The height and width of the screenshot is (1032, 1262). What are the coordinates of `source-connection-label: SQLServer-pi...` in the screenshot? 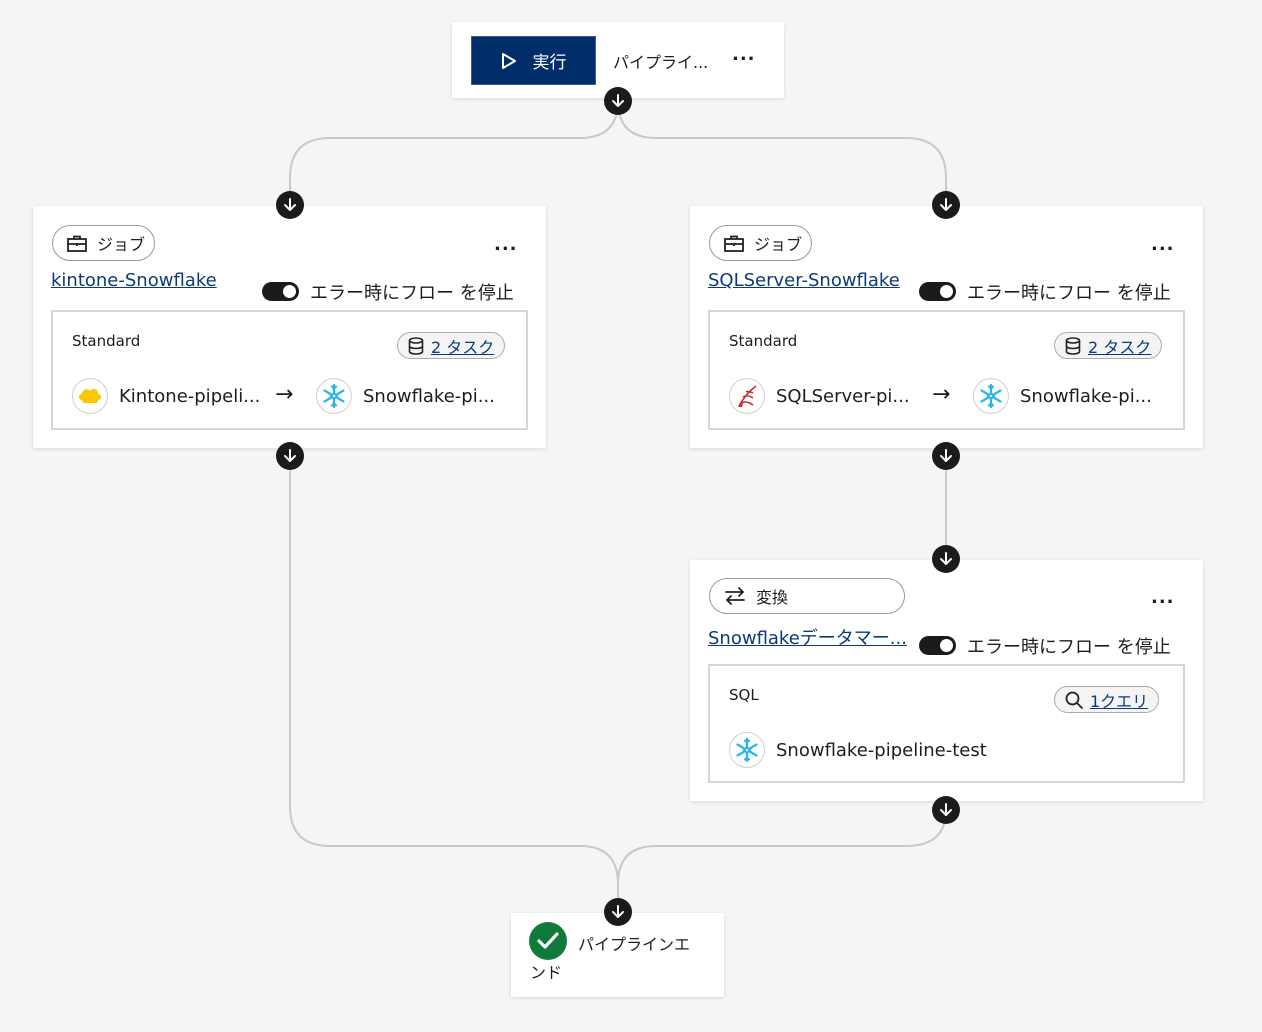 It's located at (843, 396).